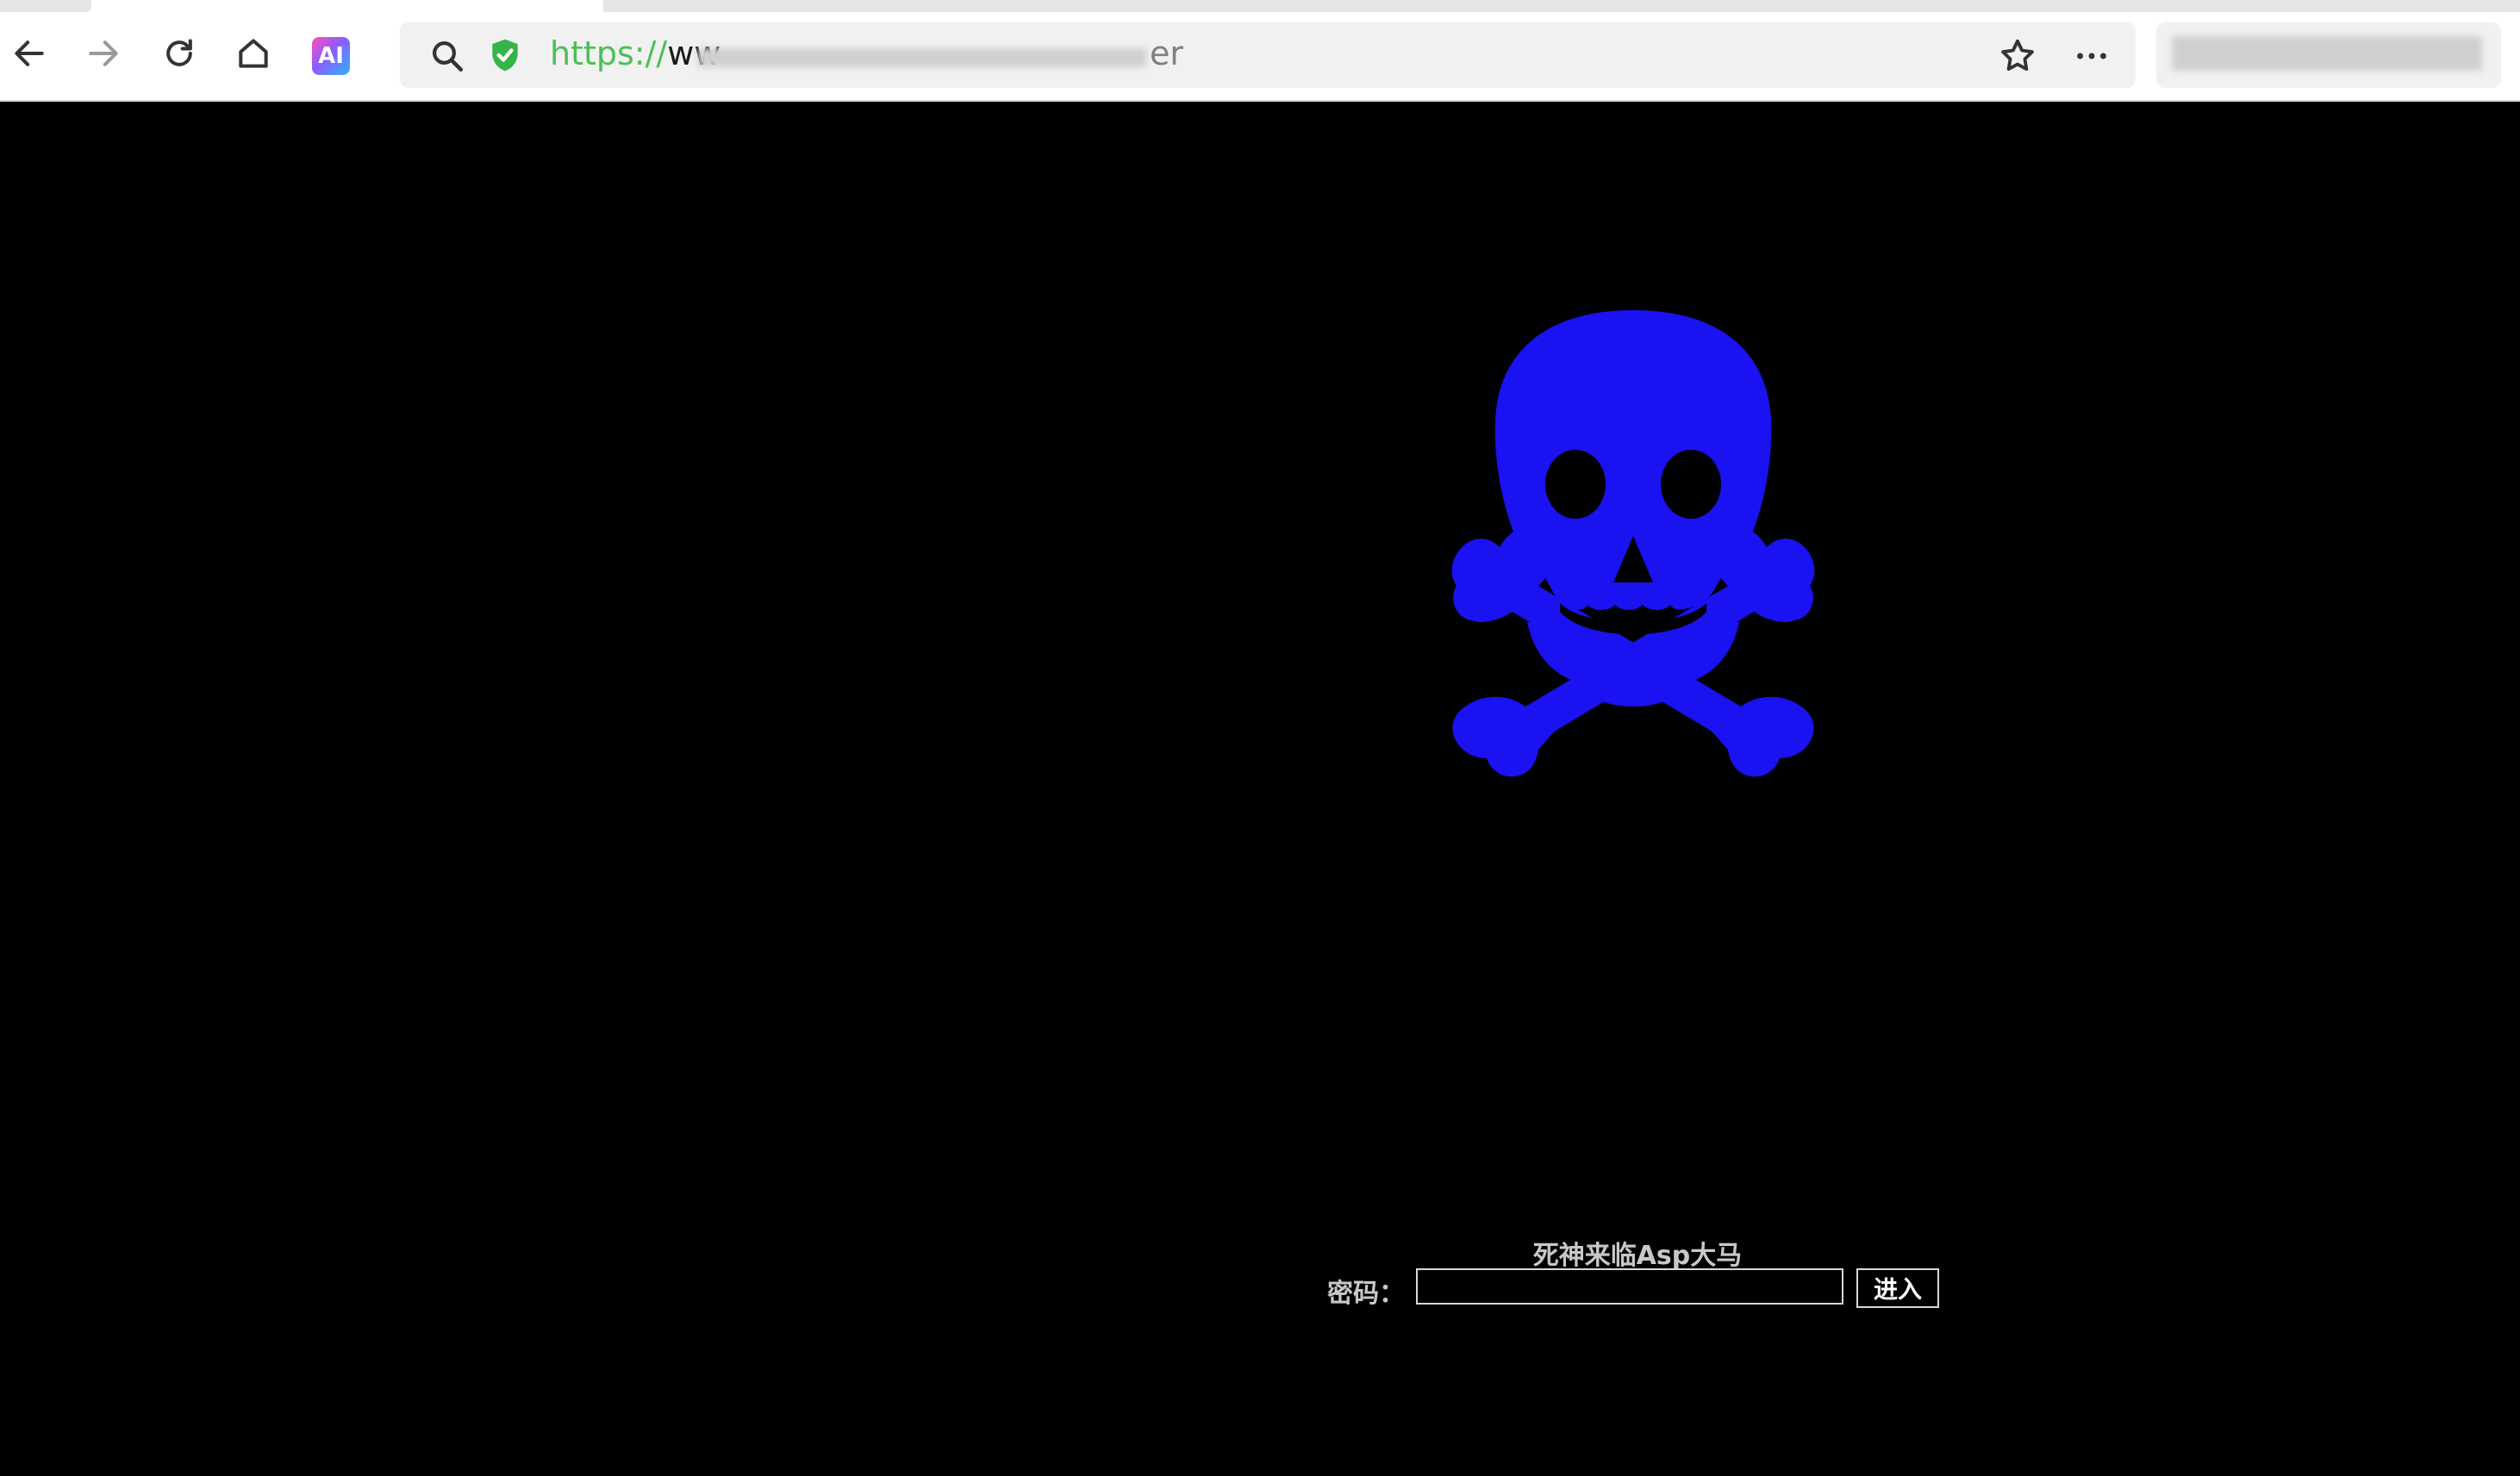 The image size is (2520, 1476). I want to click on more-dots-icon, so click(2091, 56).